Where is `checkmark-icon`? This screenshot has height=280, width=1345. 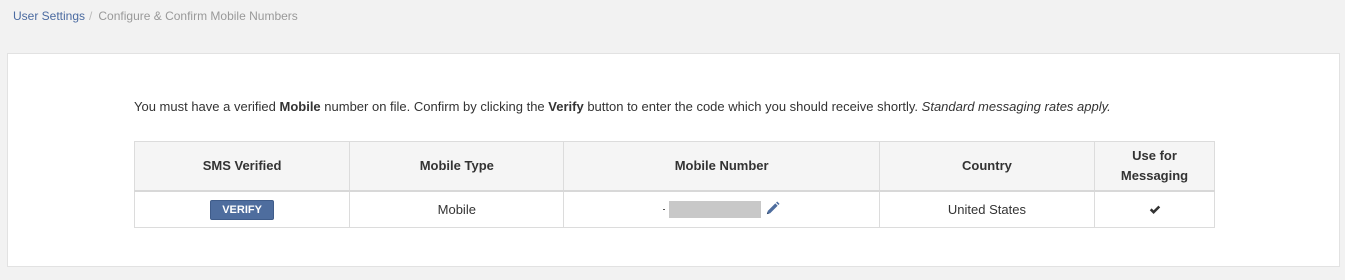
checkmark-icon is located at coordinates (1155, 210).